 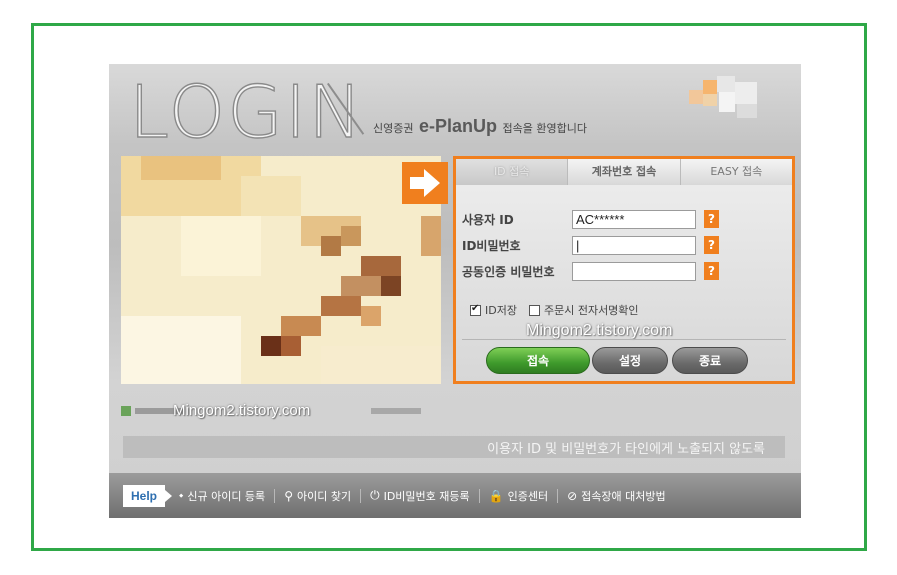 I want to click on notice-bar: 이용자 ID 및 비밀번호가 타인에게 노출되지 않도록, so click(x=454, y=447).